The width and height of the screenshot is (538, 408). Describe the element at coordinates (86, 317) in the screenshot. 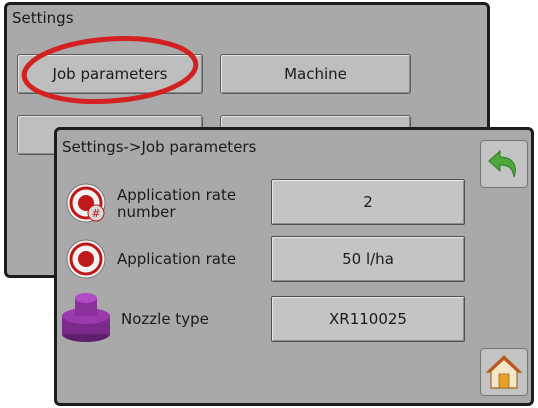

I see `nozzle-icon` at that location.